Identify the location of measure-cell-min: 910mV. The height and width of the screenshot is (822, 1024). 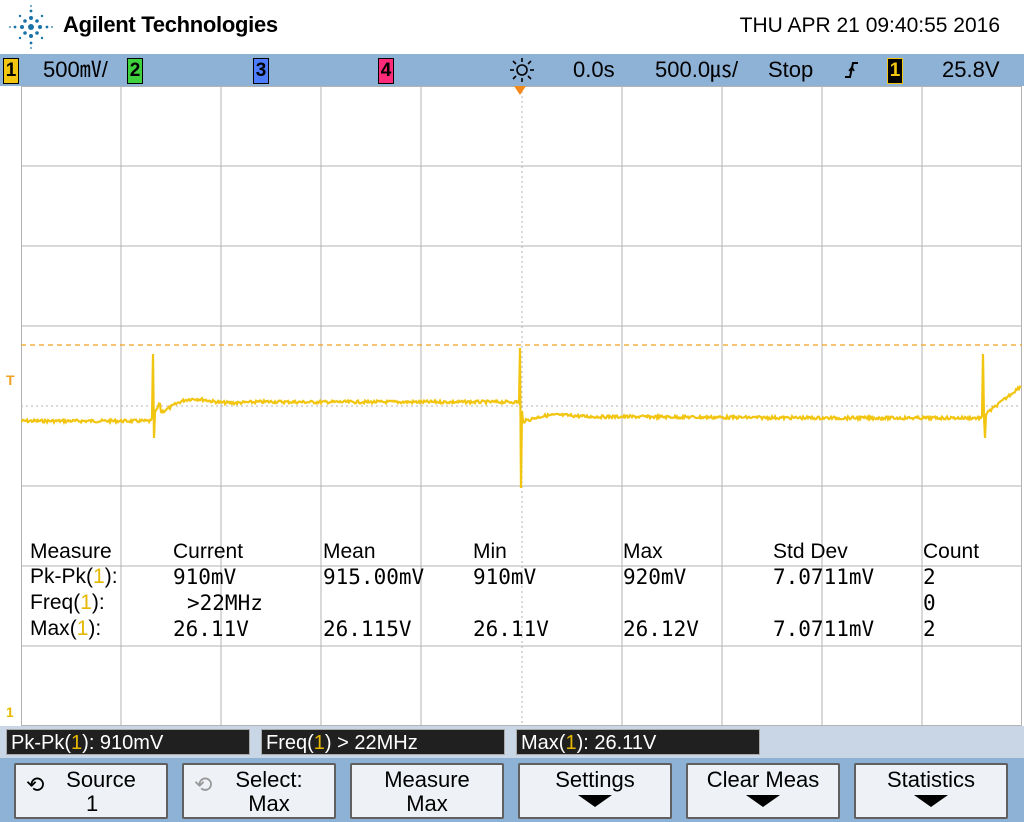
(505, 577).